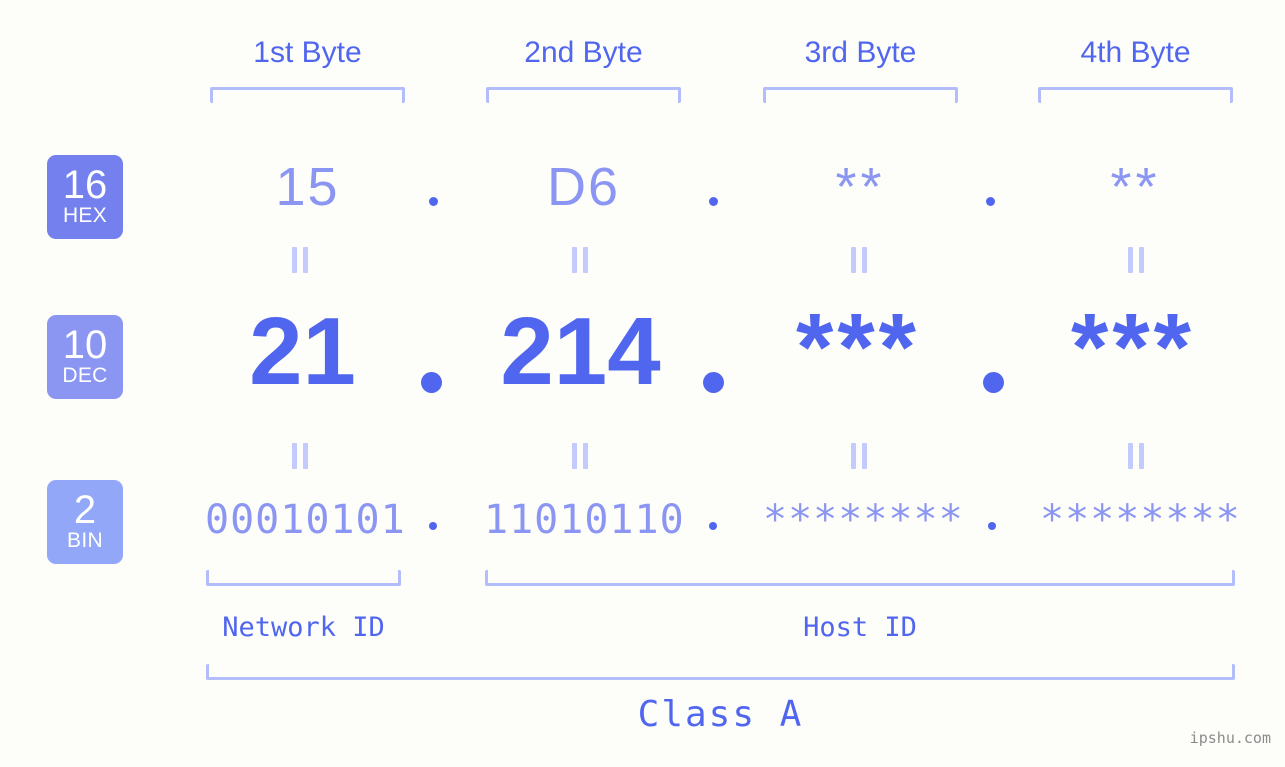  Describe the element at coordinates (85, 185) in the screenshot. I see `badge-hex-number: 16` at that location.